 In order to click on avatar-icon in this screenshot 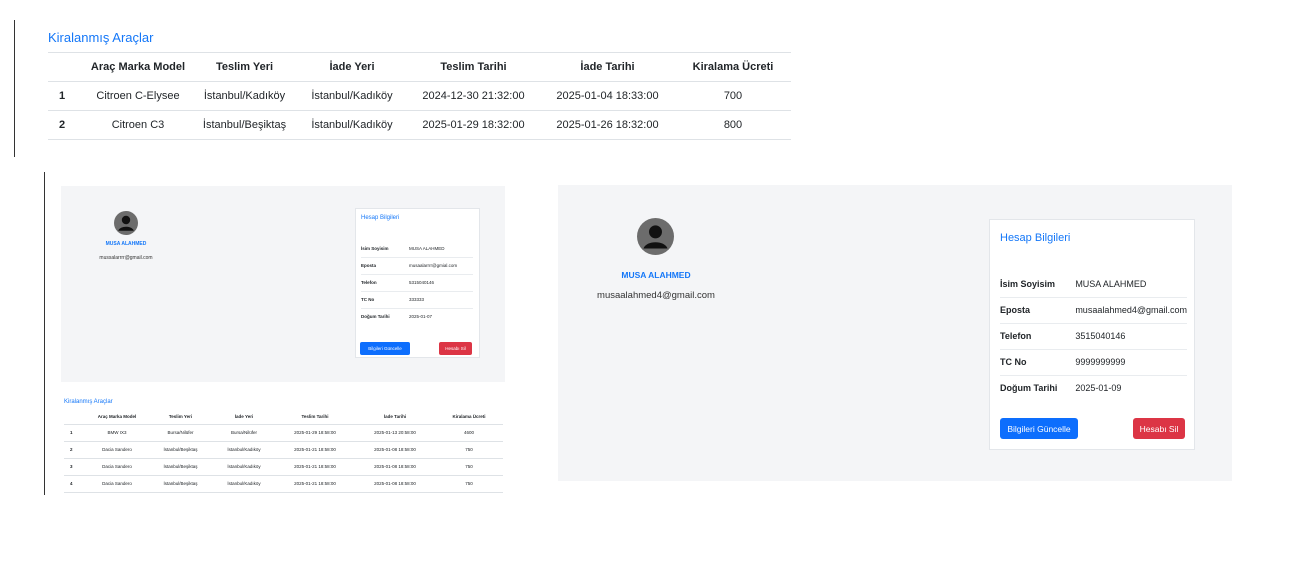, I will do `click(126, 223)`.